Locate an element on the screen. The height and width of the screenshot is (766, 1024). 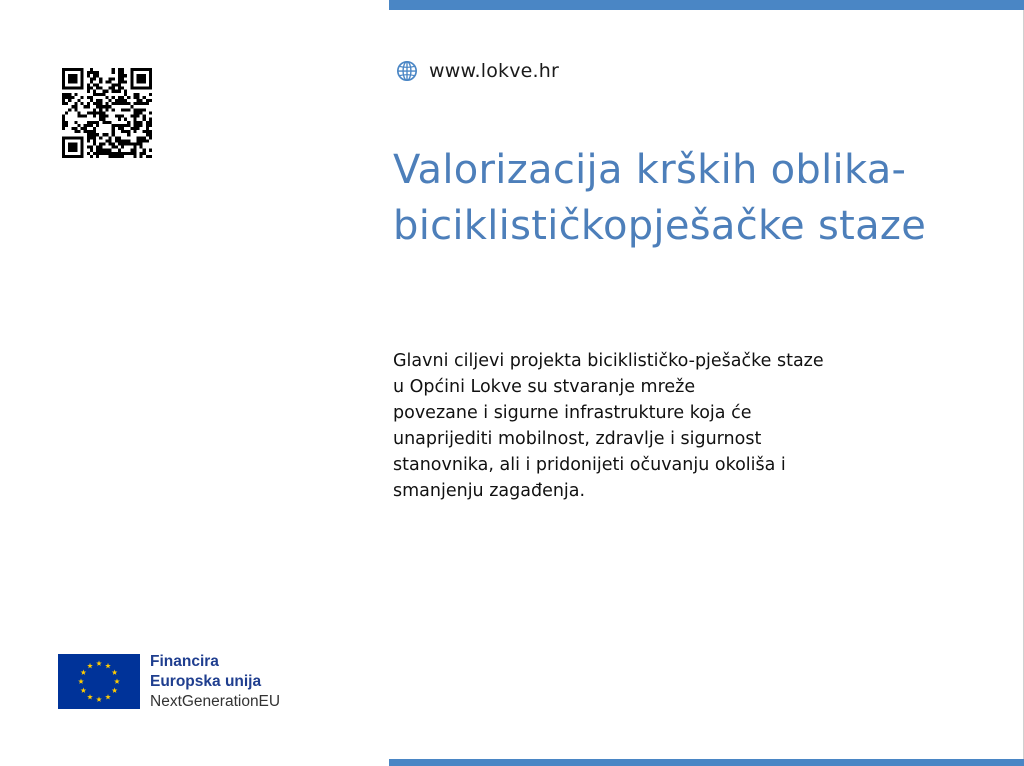
title-line: Valorizacija krških oblika- is located at coordinates (650, 170).